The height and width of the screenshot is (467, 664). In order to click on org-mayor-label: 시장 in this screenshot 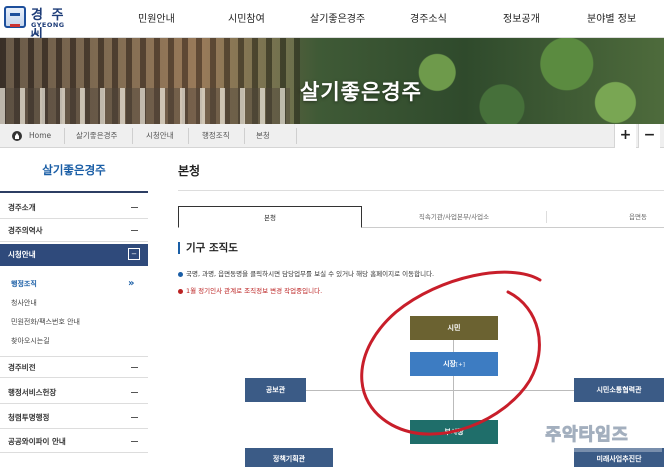, I will do `click(449, 364)`.